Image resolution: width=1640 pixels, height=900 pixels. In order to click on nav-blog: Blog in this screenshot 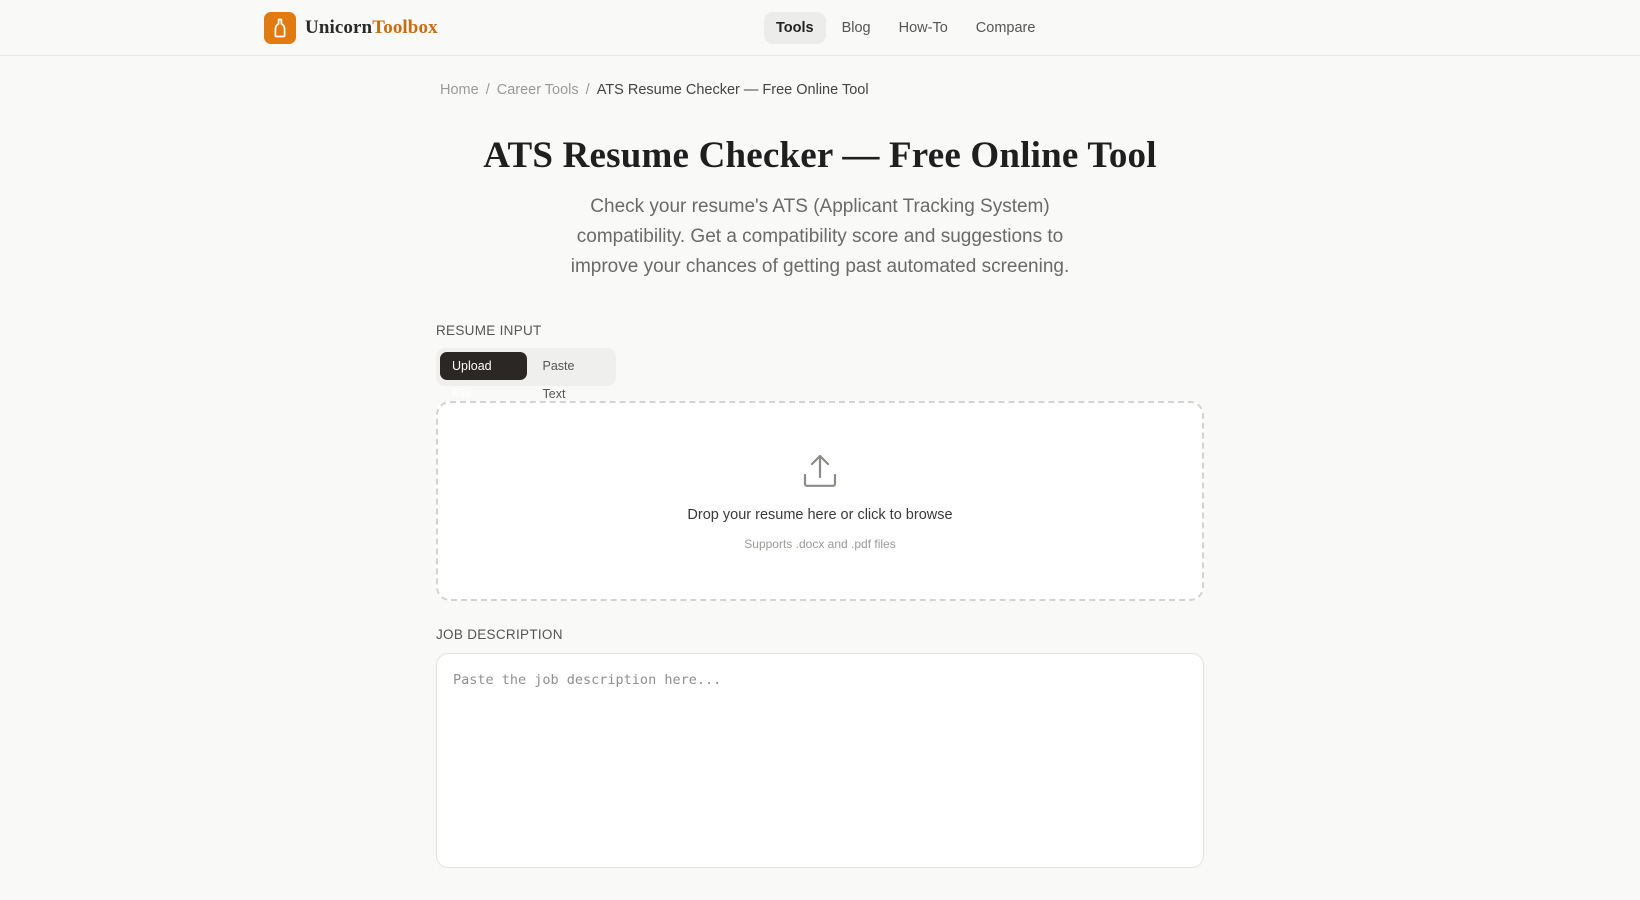, I will do `click(856, 28)`.